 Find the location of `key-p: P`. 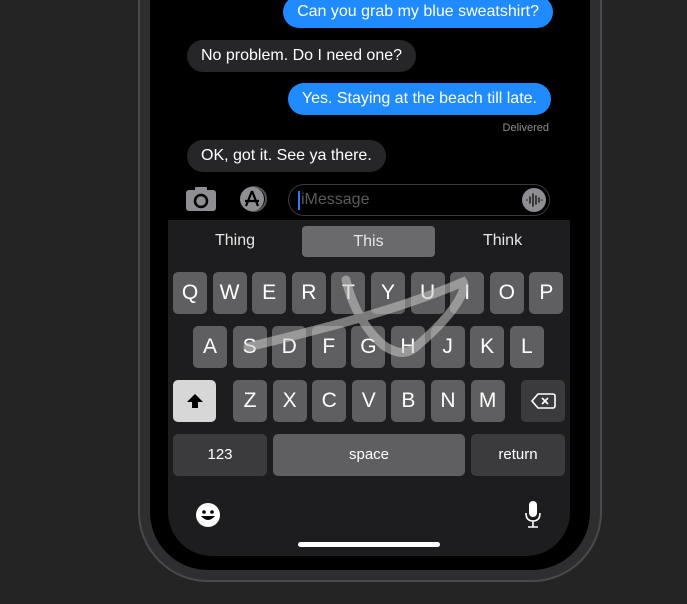

key-p: P is located at coordinates (546, 293).